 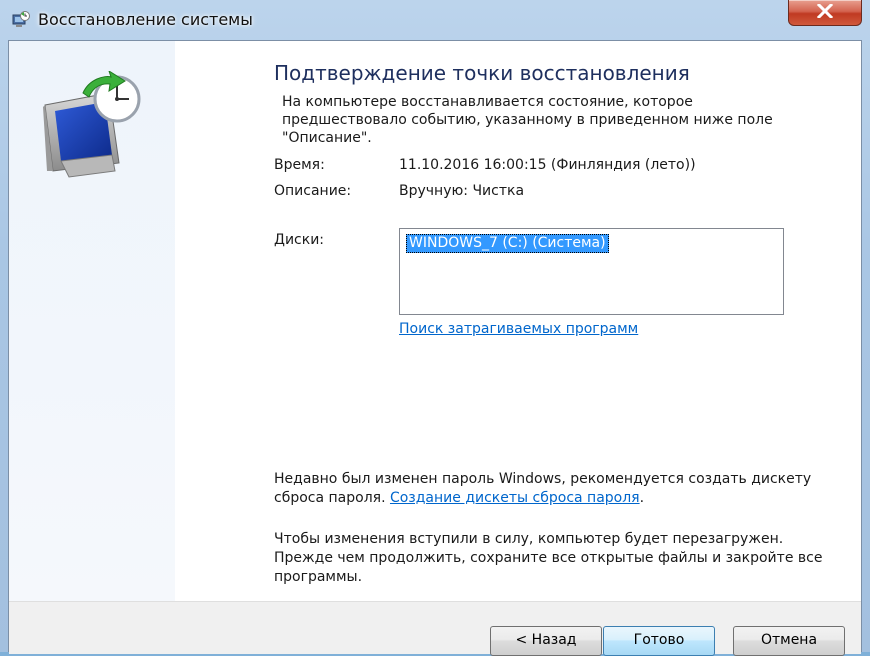 I want to click on time-value: 11.10.2016 16:00:15 (Финляндия (лето)), so click(x=547, y=165).